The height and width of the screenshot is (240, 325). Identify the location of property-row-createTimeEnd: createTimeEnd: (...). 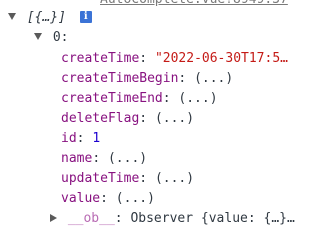
(139, 99).